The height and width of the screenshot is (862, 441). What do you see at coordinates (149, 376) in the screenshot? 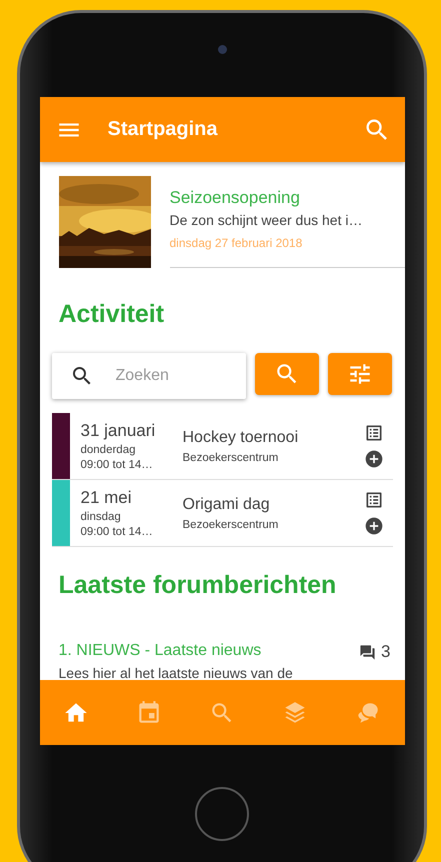
I see `search-field: Zoeken` at bounding box center [149, 376].